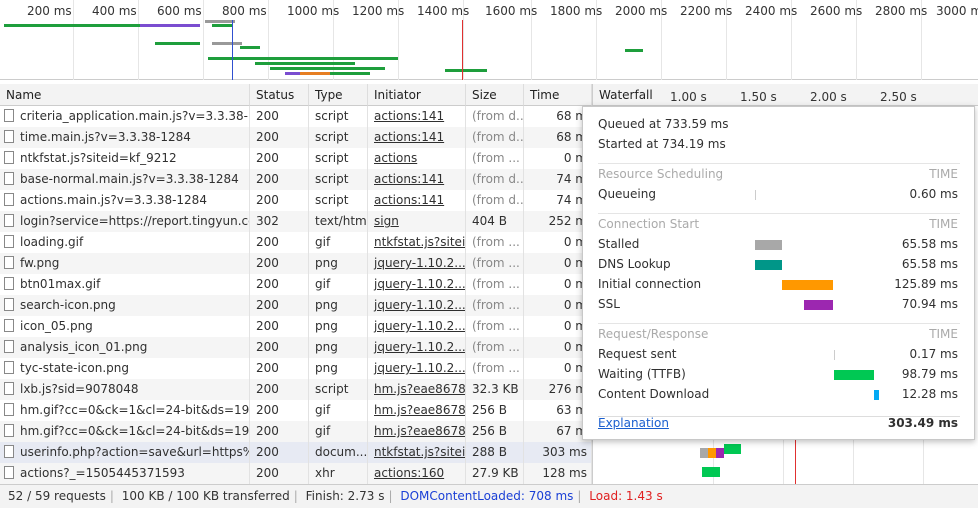 The height and width of the screenshot is (508, 978). Describe the element at coordinates (627, 194) in the screenshot. I see `timing-label: Queueing` at that location.